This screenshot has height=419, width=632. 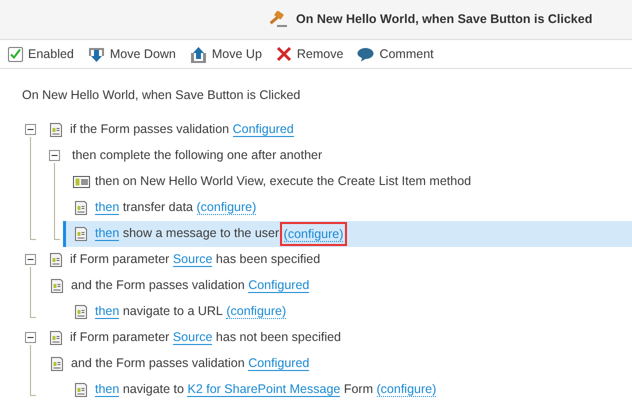 What do you see at coordinates (158, 207) in the screenshot?
I see `rule-text: transfer data` at bounding box center [158, 207].